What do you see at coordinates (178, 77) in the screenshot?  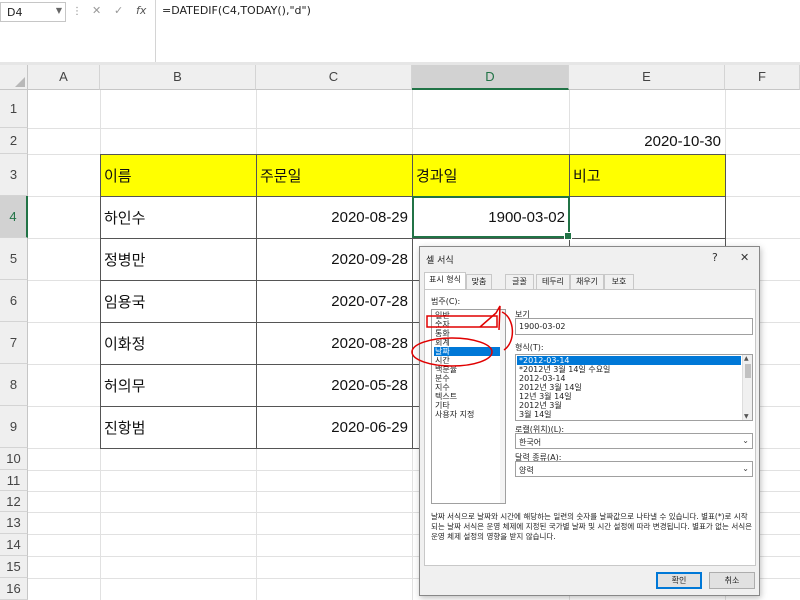 I see `column-header-b: B` at bounding box center [178, 77].